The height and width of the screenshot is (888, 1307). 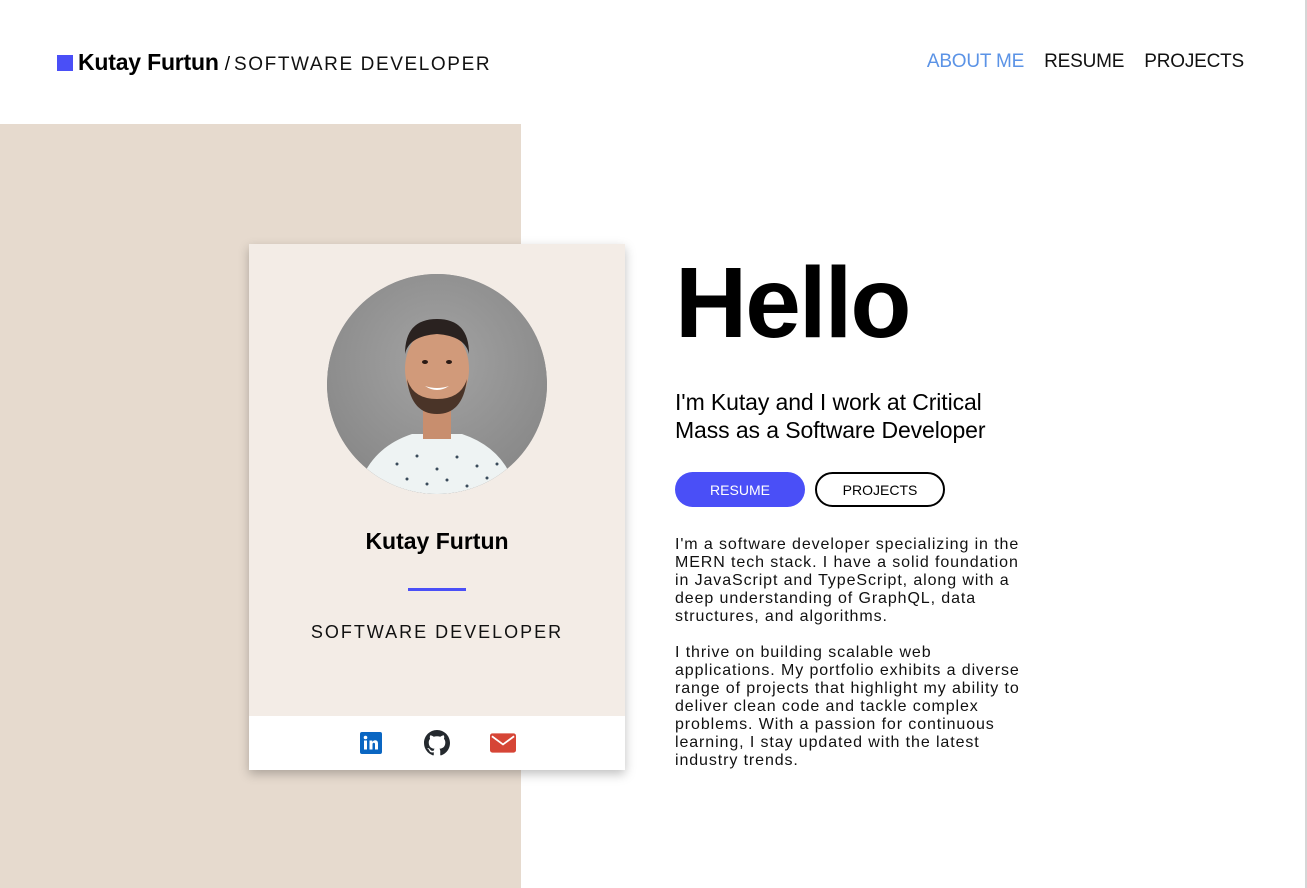 What do you see at coordinates (880, 489) in the screenshot?
I see `projects-button: PROJECTS` at bounding box center [880, 489].